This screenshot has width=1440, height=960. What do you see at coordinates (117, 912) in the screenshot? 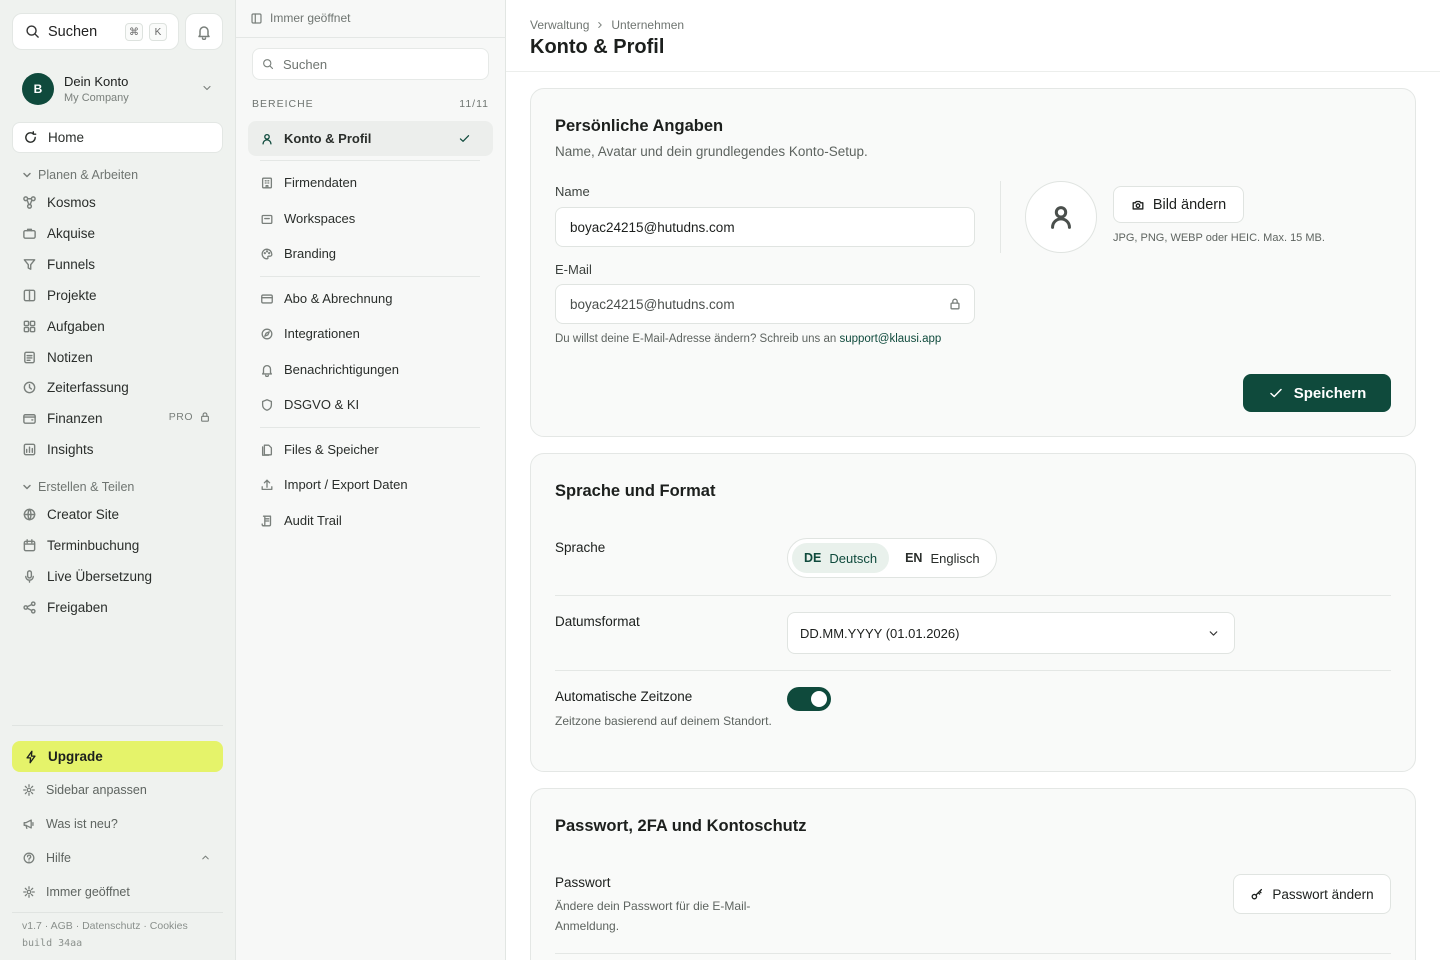
I see `footer-divider` at bounding box center [117, 912].